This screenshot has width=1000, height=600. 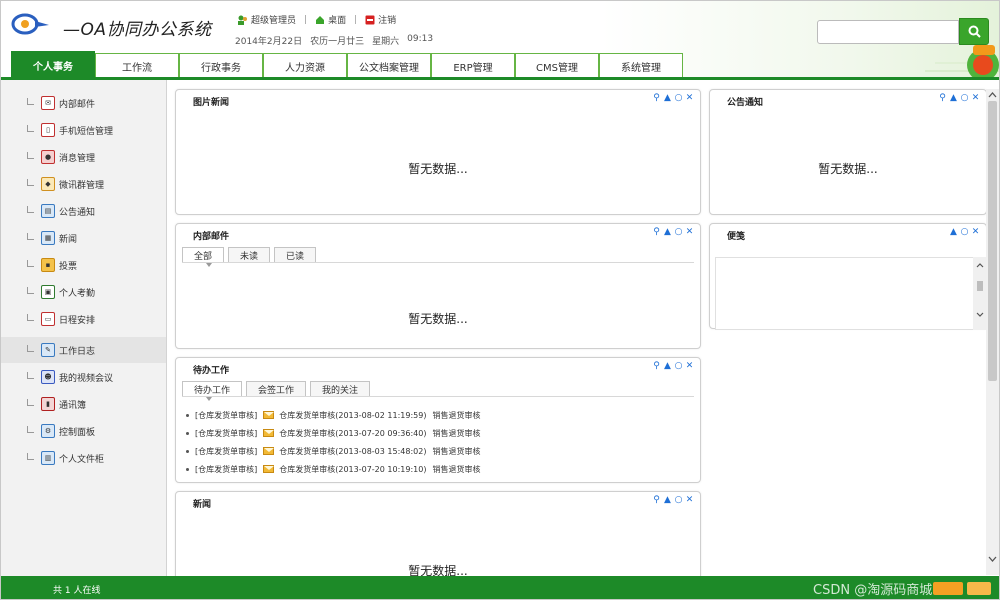 What do you see at coordinates (276, 388) in the screenshot?
I see `tab-todo-countersign: 会签工作` at bounding box center [276, 388].